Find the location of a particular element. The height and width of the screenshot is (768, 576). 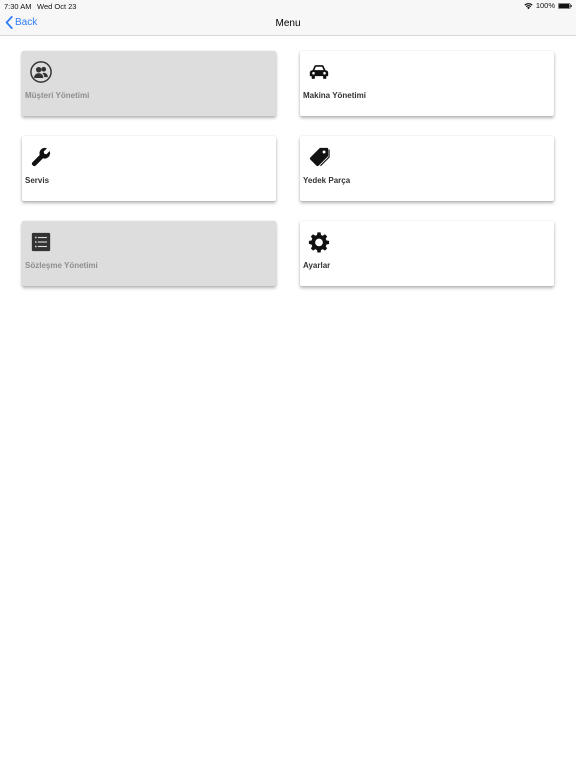

menu-item-makina-yonetimi: Makina Yönetimi is located at coordinates (427, 83).